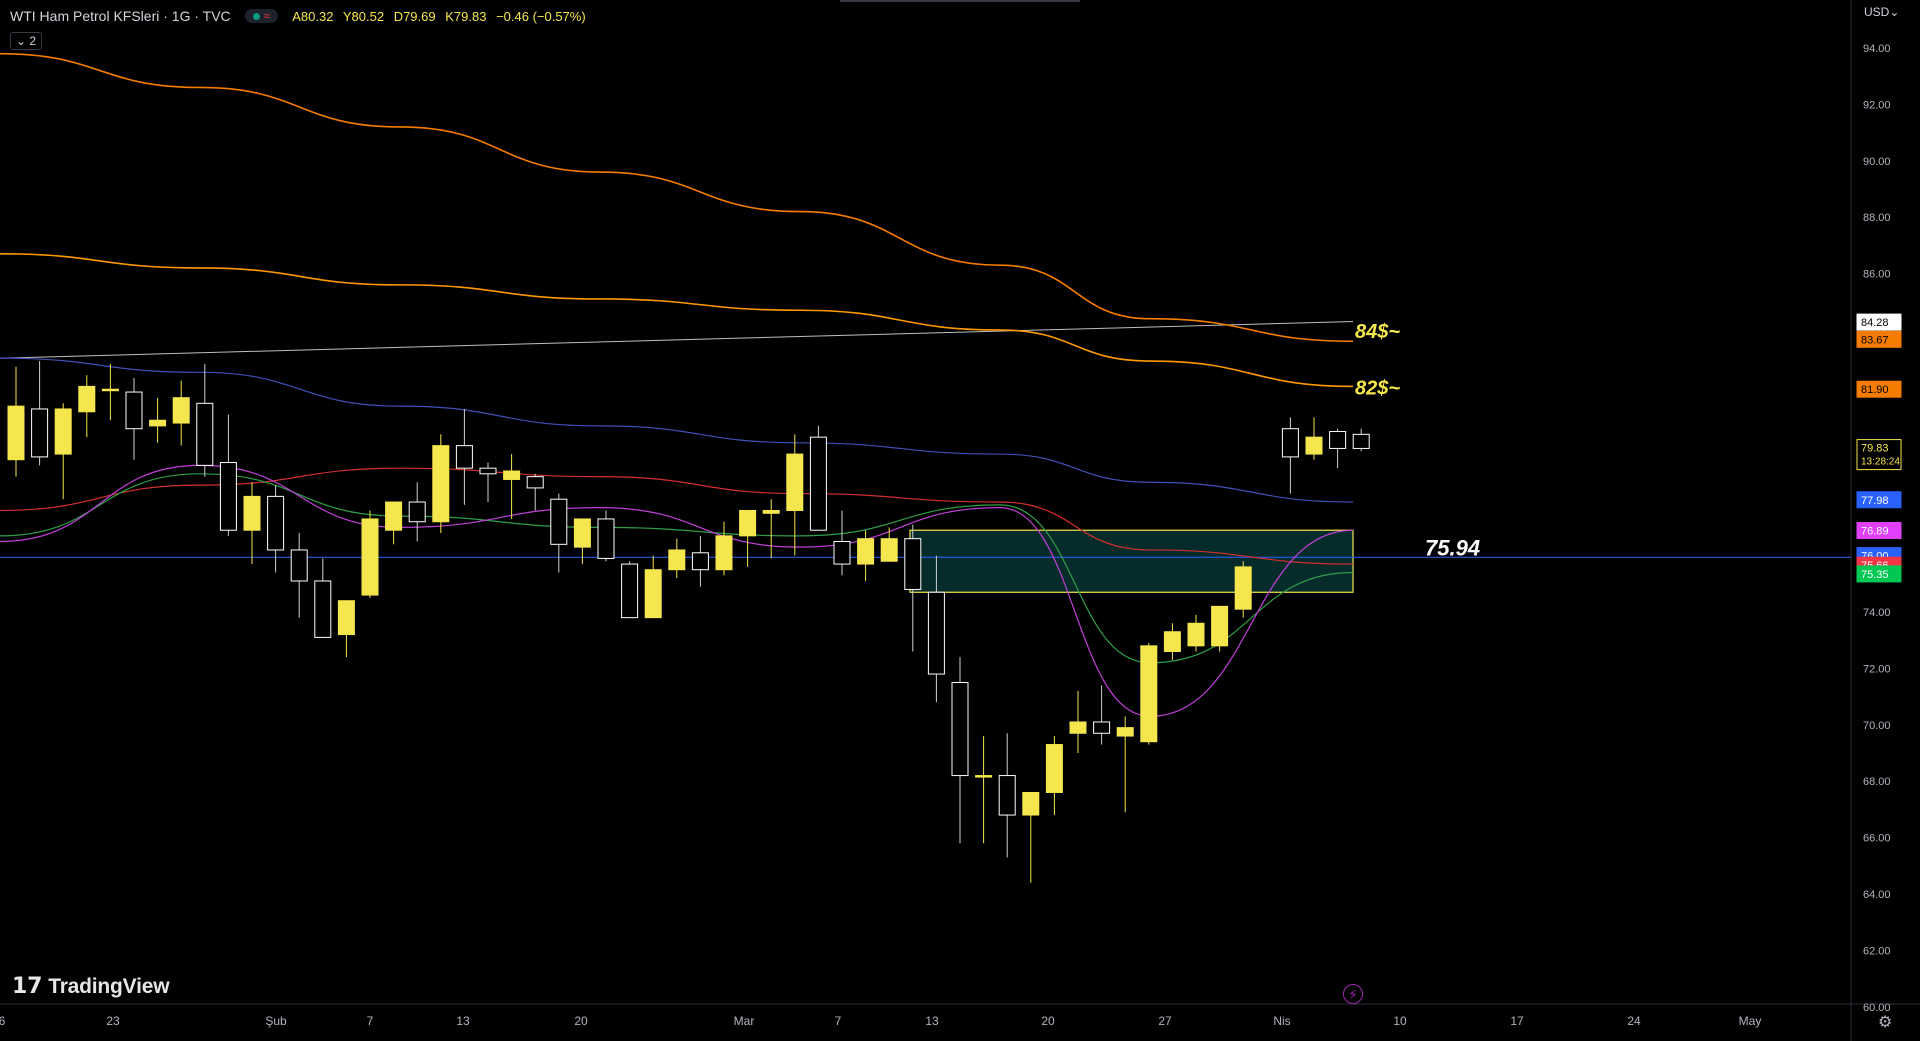  What do you see at coordinates (1875, 449) in the screenshot?
I see `price-tag-label: 79.83` at bounding box center [1875, 449].